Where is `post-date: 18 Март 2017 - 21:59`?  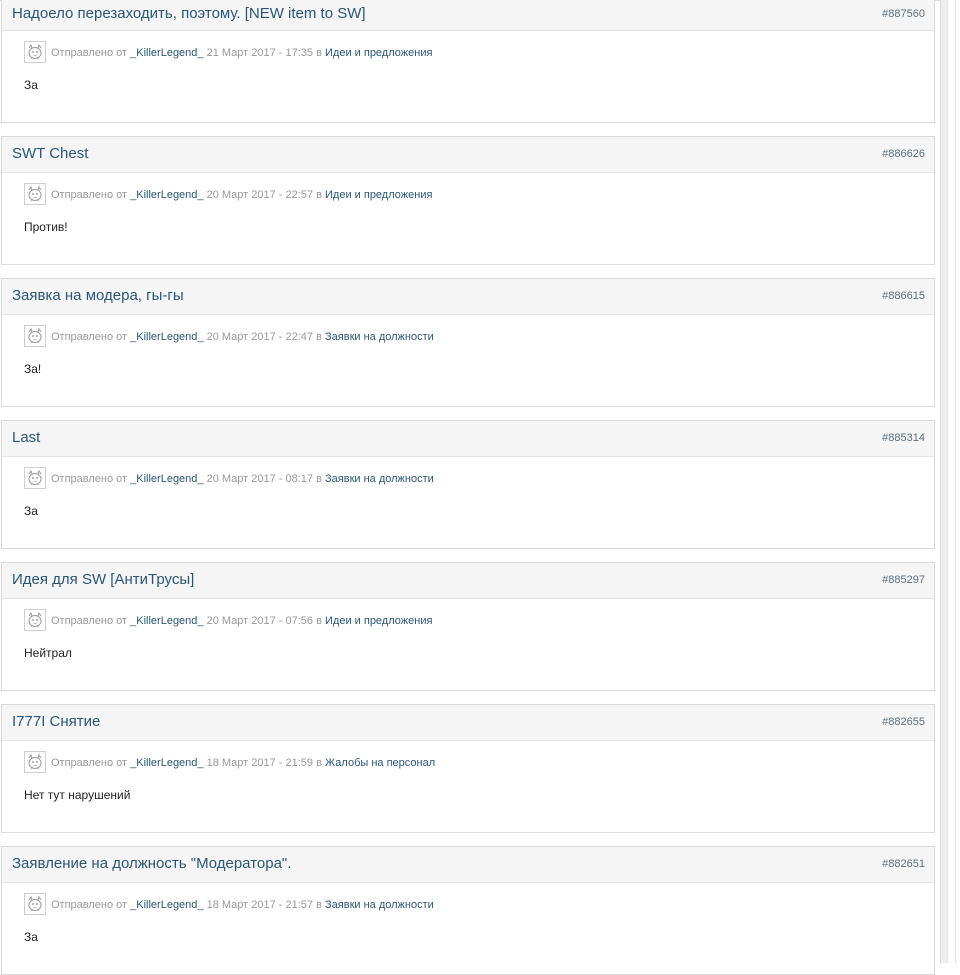
post-date: 18 Март 2017 - 21:59 is located at coordinates (260, 763).